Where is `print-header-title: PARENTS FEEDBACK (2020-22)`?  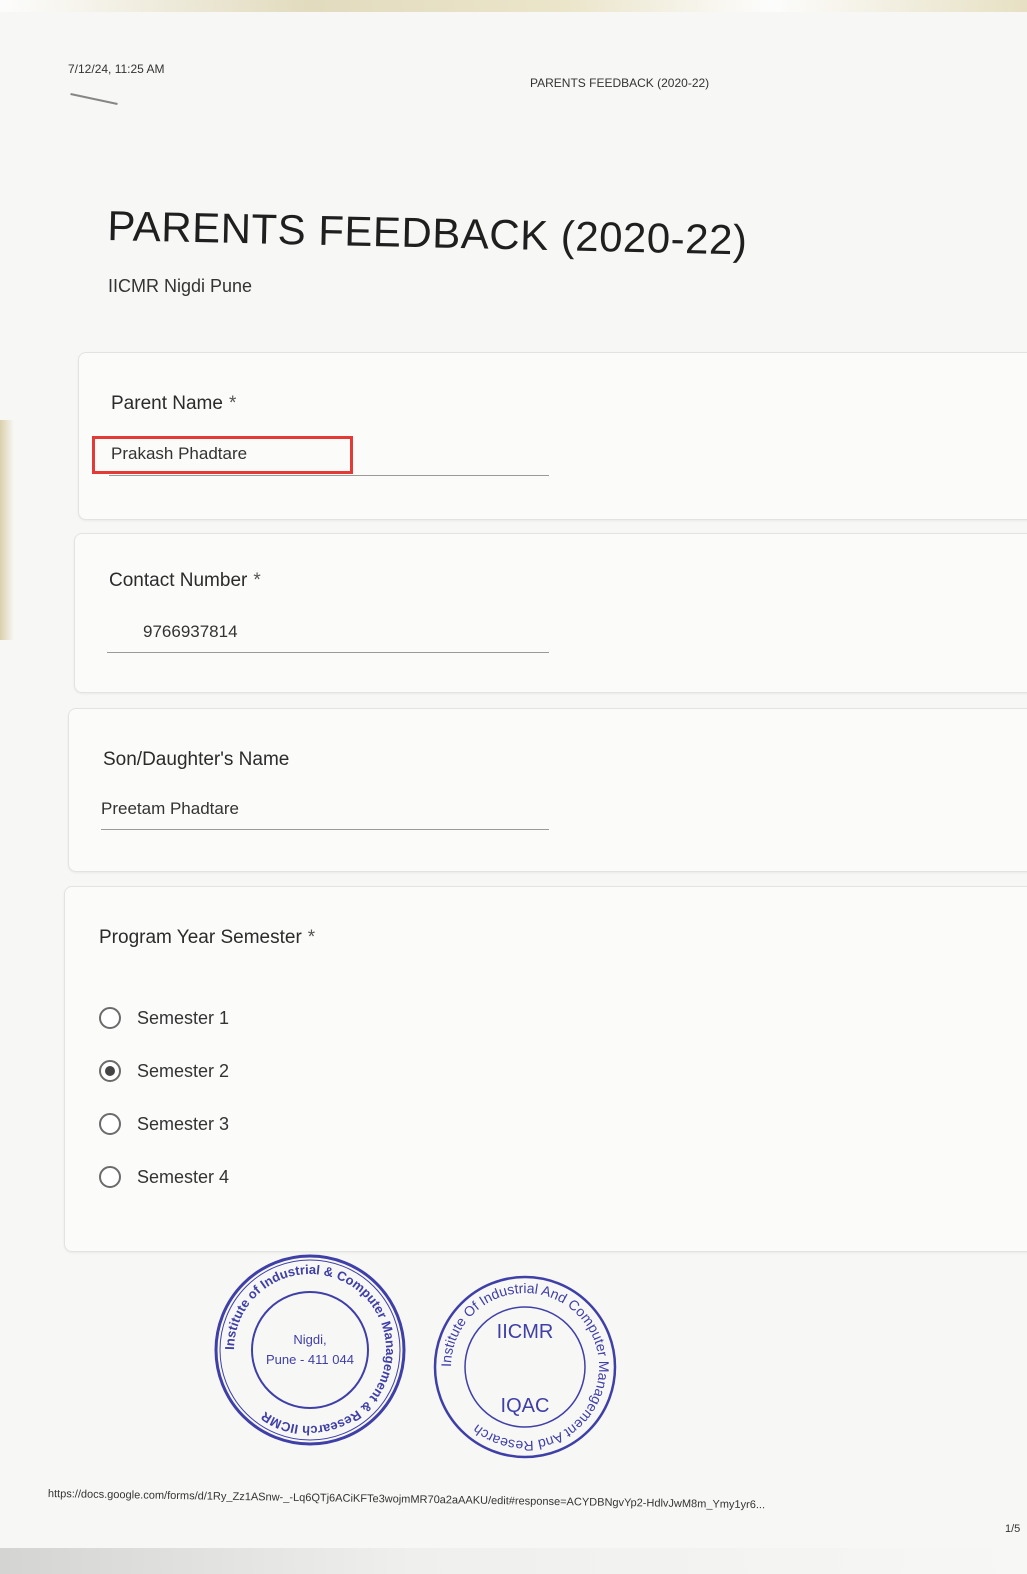 print-header-title: PARENTS FEEDBACK (2020-22) is located at coordinates (620, 83).